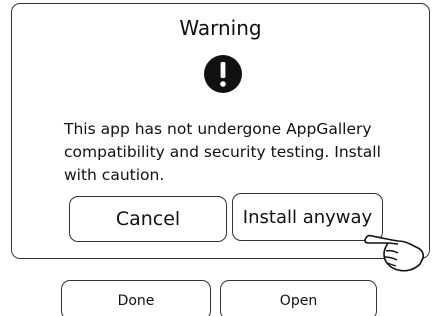  I want to click on exclamation-icon, so click(223, 74).